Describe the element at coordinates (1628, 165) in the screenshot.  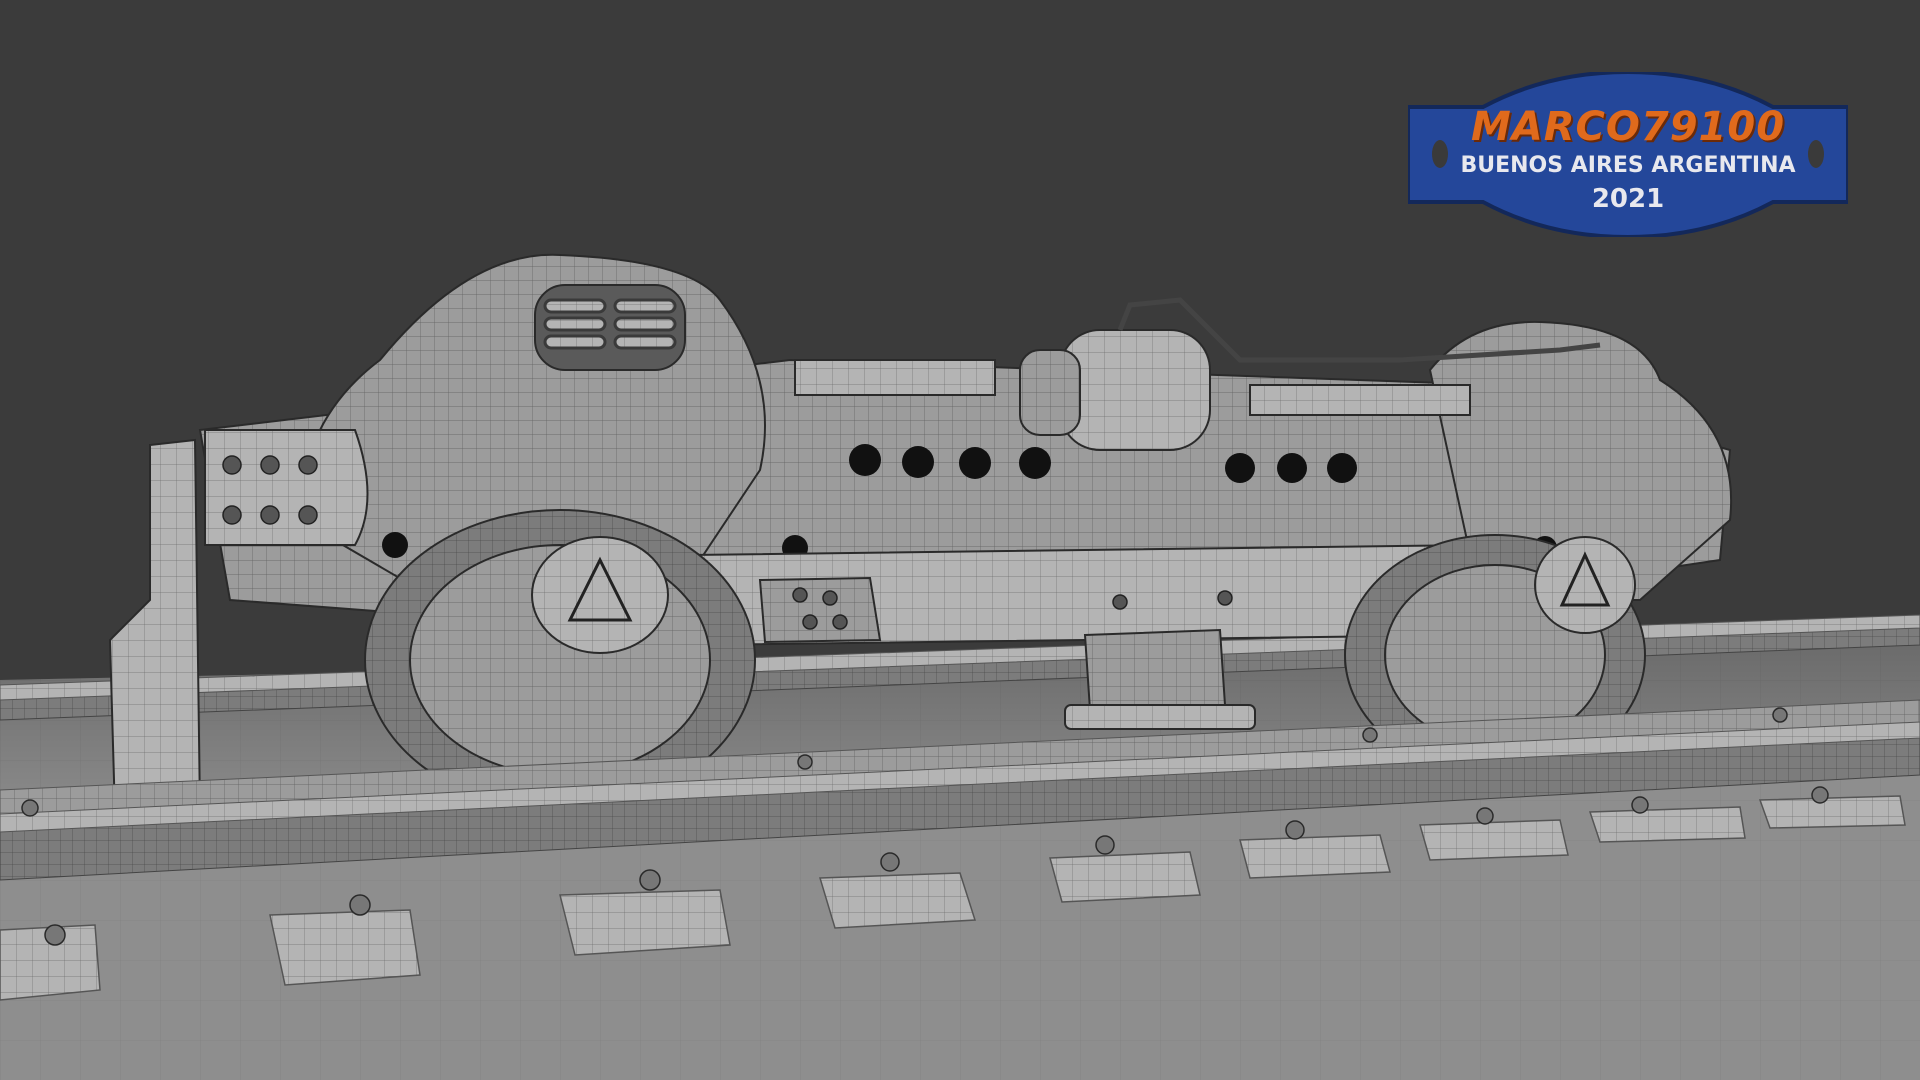
I see `badge-location: BUENOS AIRES ARGENTINA` at that location.